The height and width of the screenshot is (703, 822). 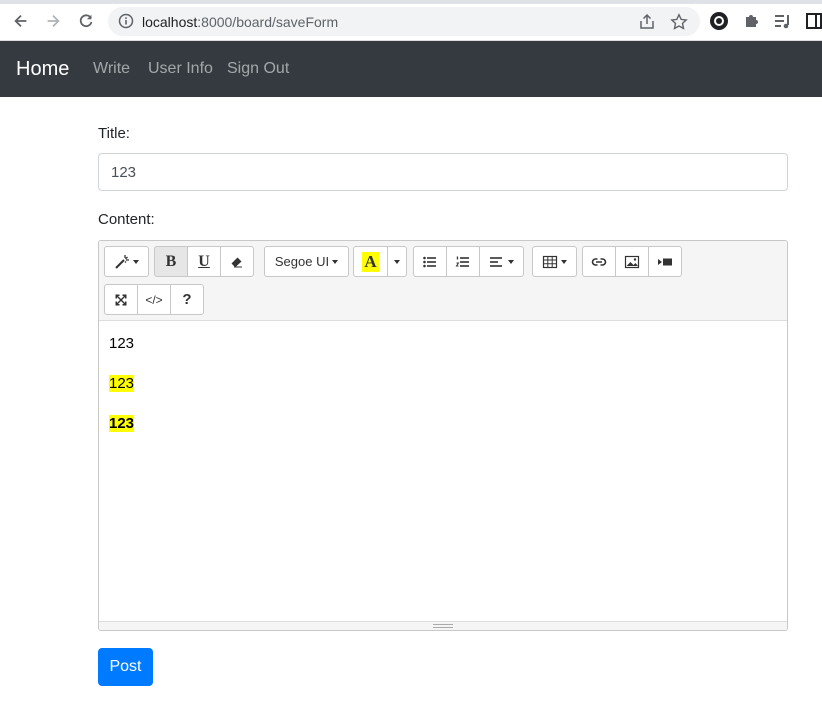 I want to click on url-text: localhost:8000/board/saveForm, so click(x=240, y=22).